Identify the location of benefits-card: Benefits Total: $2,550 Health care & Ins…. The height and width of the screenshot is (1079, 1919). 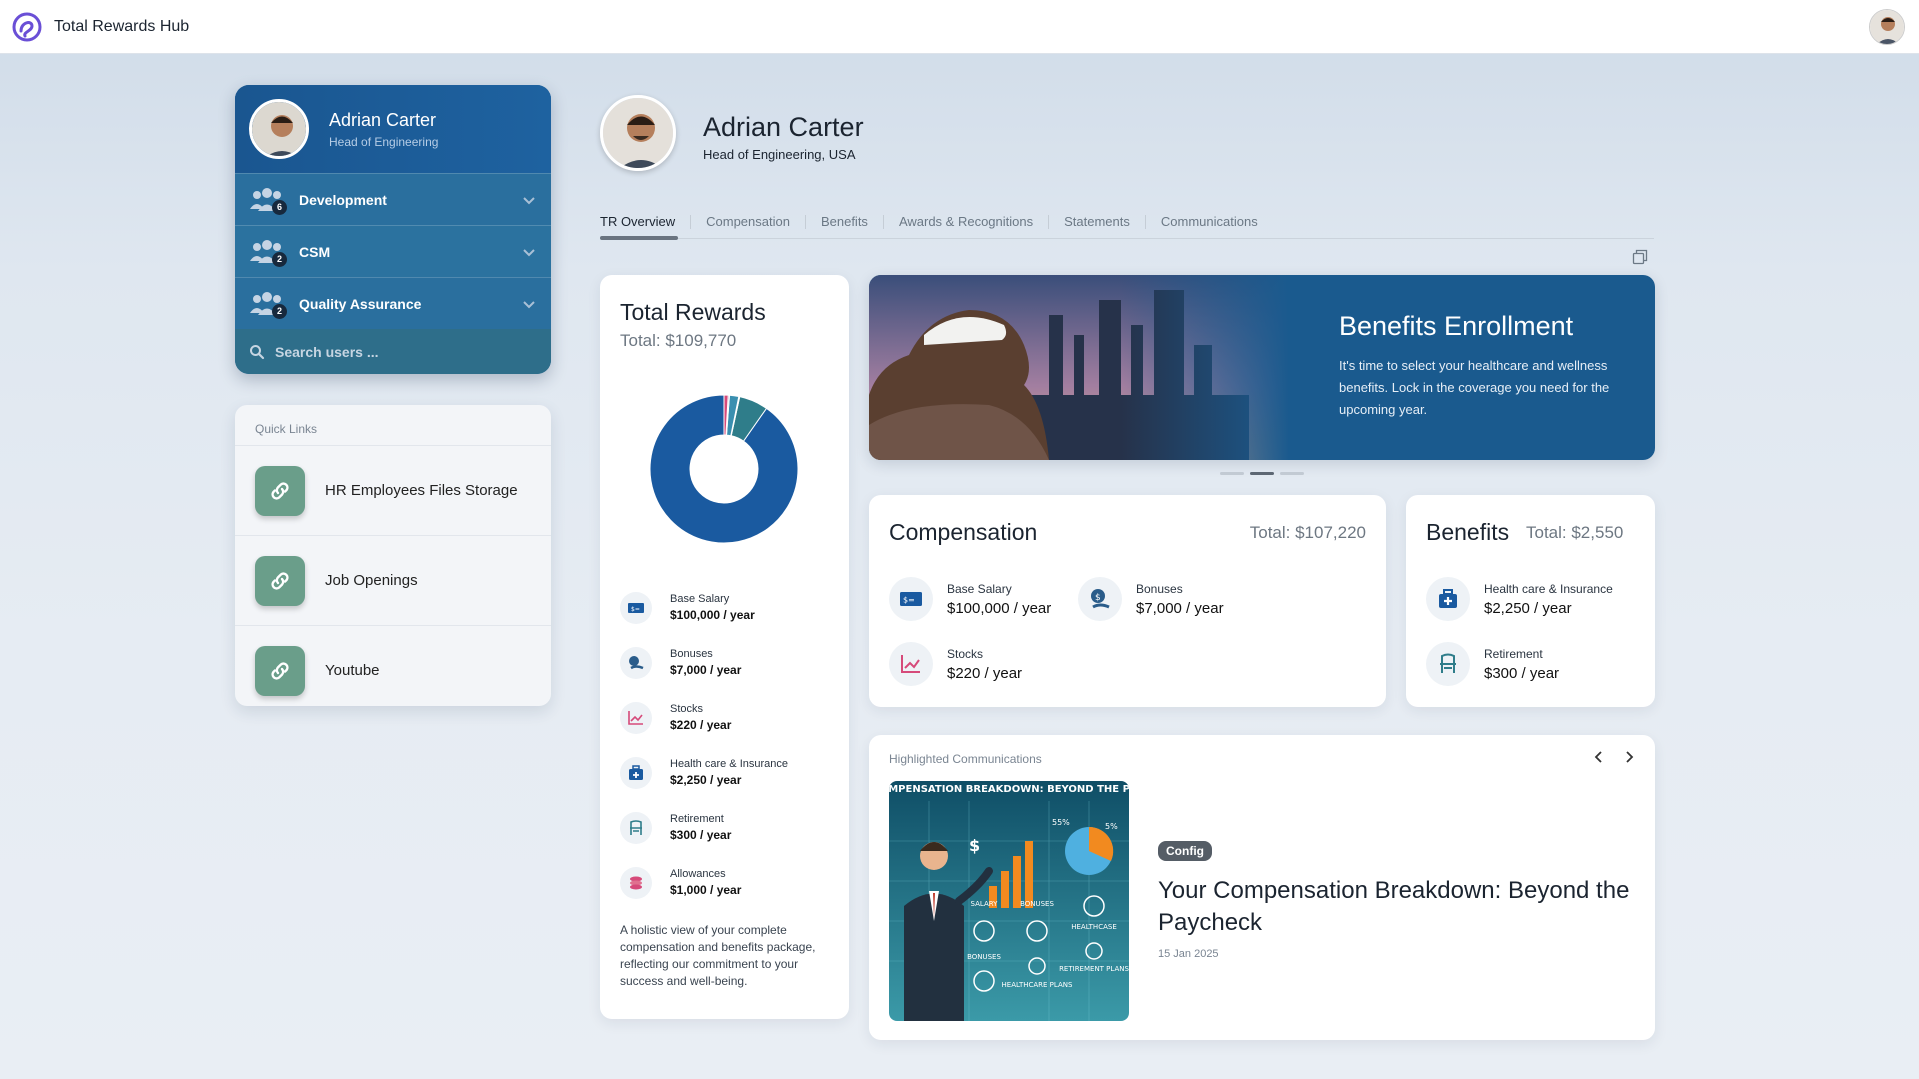
(1530, 601).